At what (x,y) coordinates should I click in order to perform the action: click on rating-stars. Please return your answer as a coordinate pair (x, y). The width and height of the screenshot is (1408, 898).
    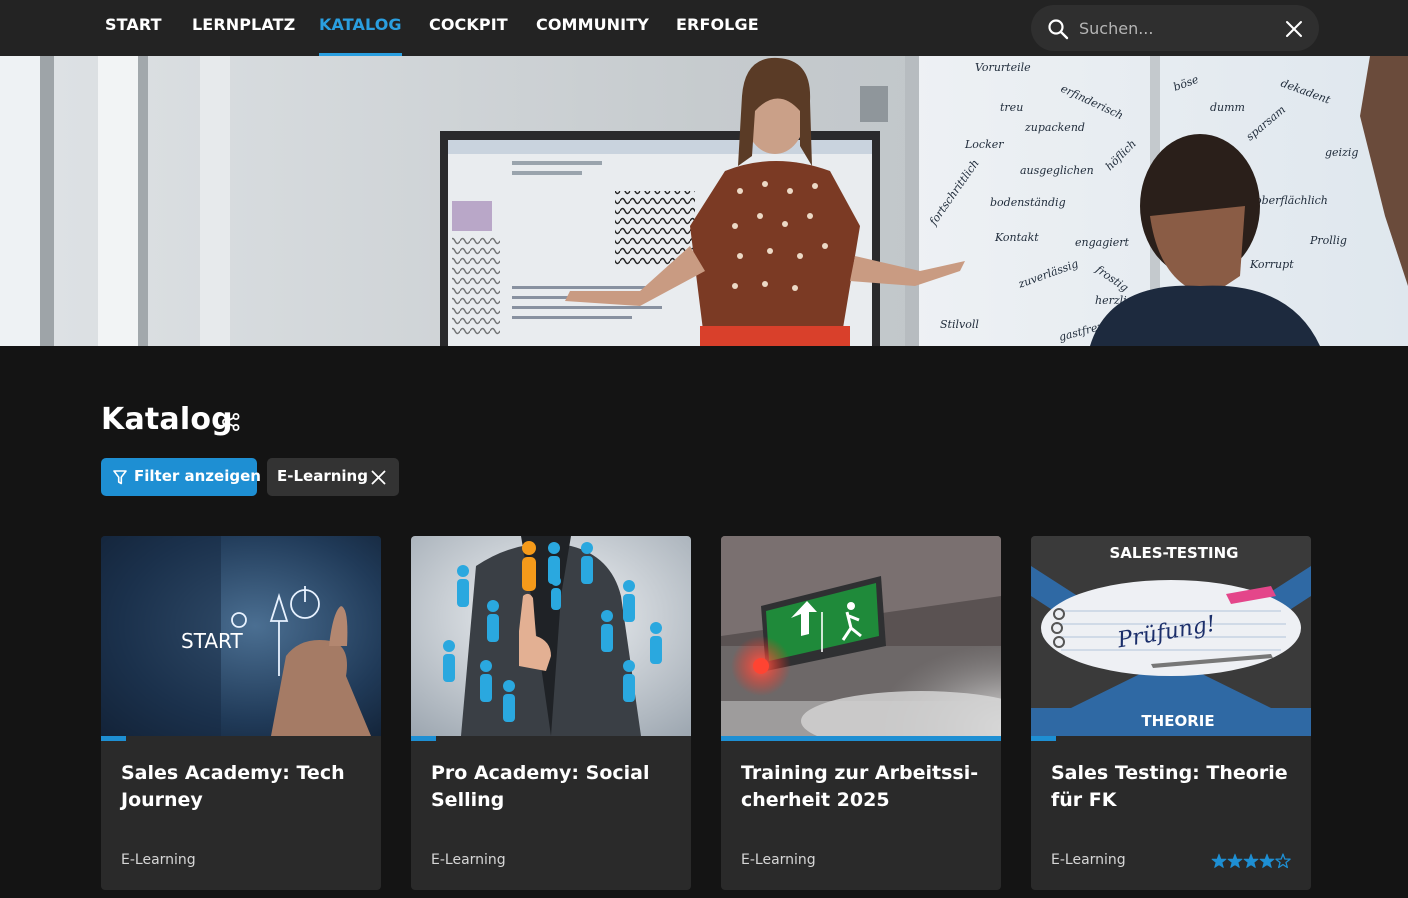
    Looking at the image, I should click on (1251, 861).